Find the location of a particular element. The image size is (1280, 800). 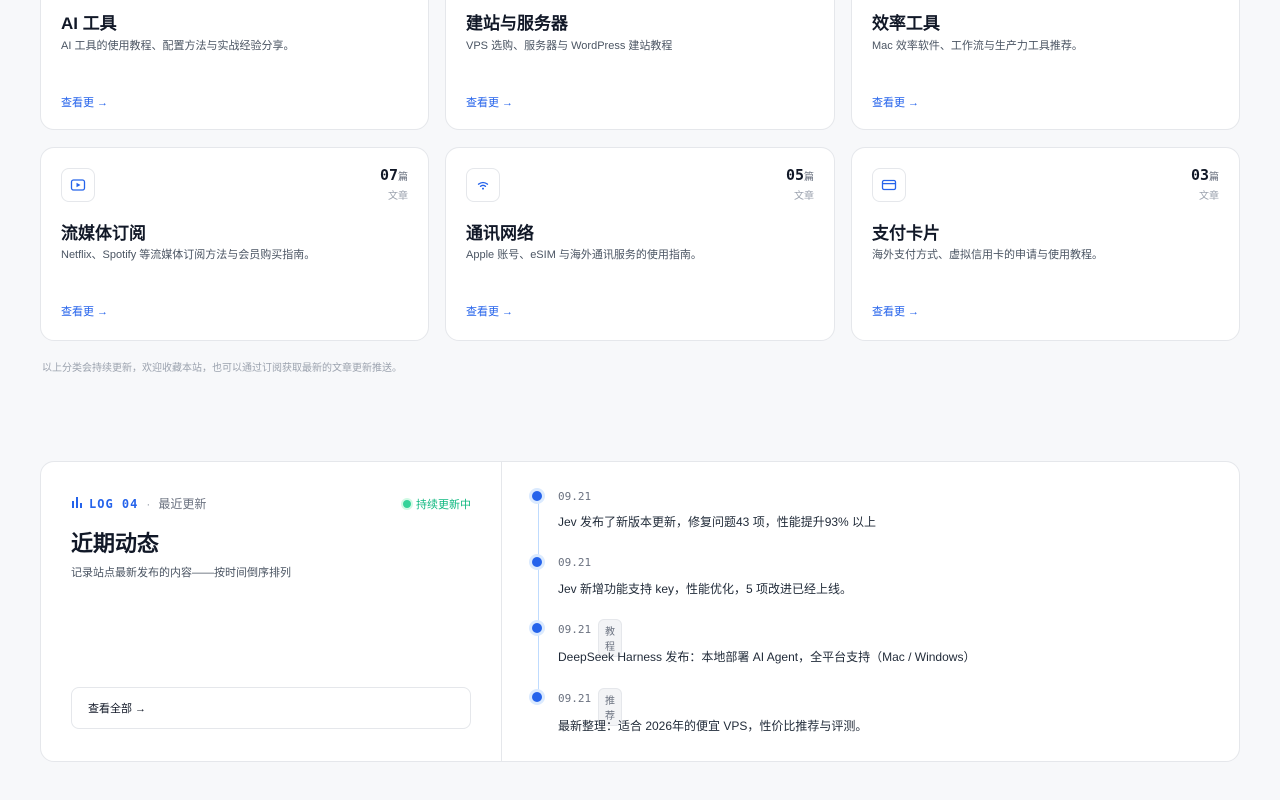

article-count: 05篇 文章 is located at coordinates (799, 184).